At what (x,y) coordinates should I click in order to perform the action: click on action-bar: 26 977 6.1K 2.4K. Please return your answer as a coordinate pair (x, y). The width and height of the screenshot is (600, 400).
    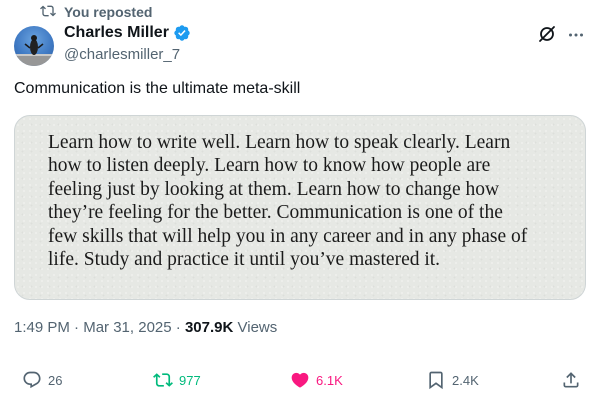
    Looking at the image, I should click on (300, 380).